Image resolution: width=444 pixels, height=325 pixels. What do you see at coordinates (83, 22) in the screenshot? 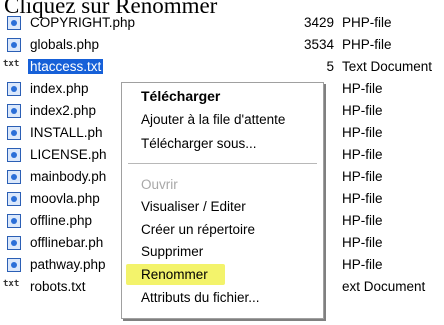
I see `file-name: COPYRIGHT.php` at bounding box center [83, 22].